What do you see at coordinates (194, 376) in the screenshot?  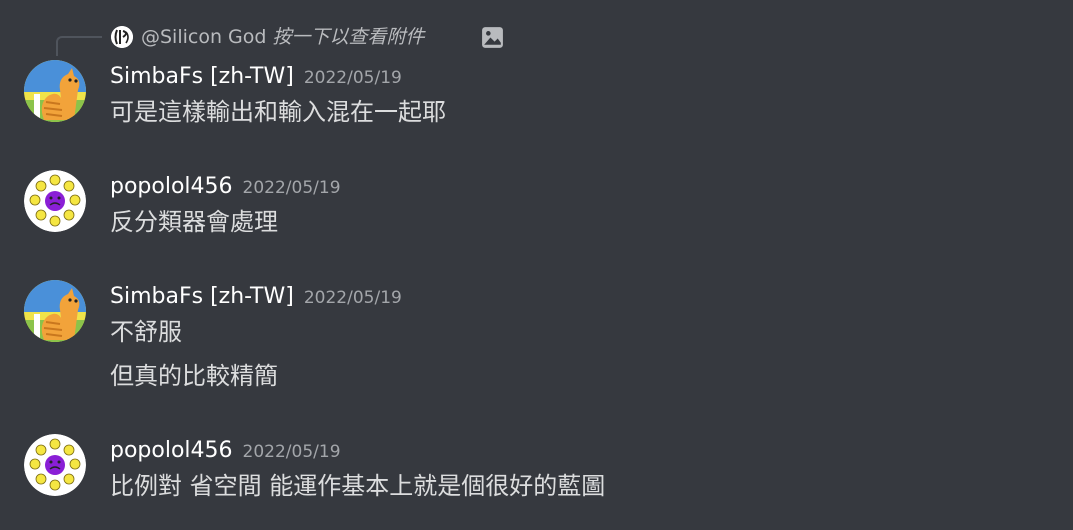 I see `message-content: 但真的比較精簡` at bounding box center [194, 376].